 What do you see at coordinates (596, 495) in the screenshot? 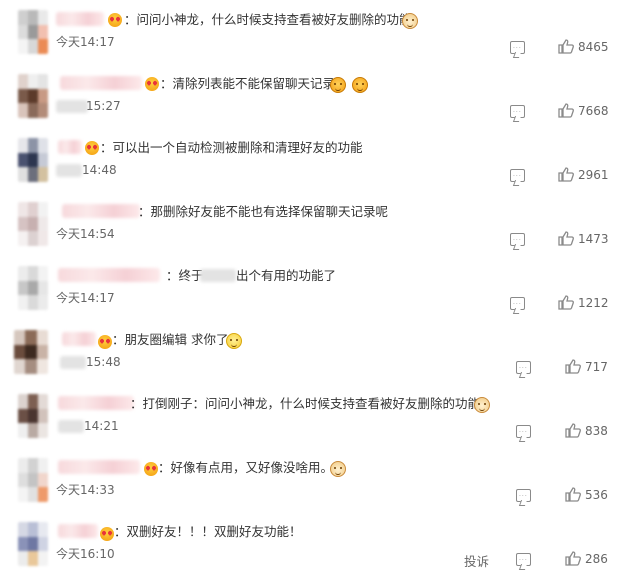
I see `like-count: 536` at bounding box center [596, 495].